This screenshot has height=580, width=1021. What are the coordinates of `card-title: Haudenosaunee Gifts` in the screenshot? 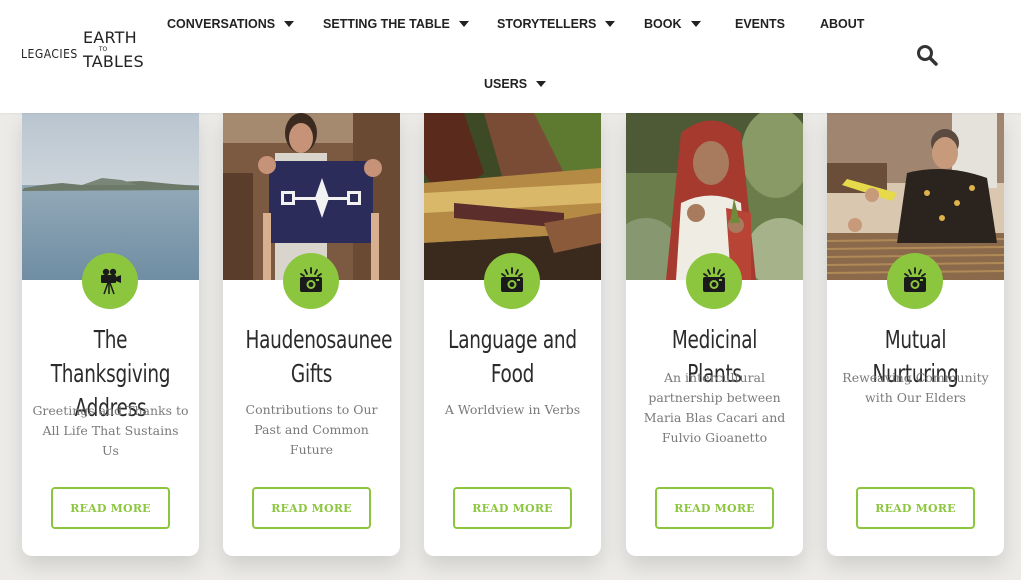 It's located at (318, 357).